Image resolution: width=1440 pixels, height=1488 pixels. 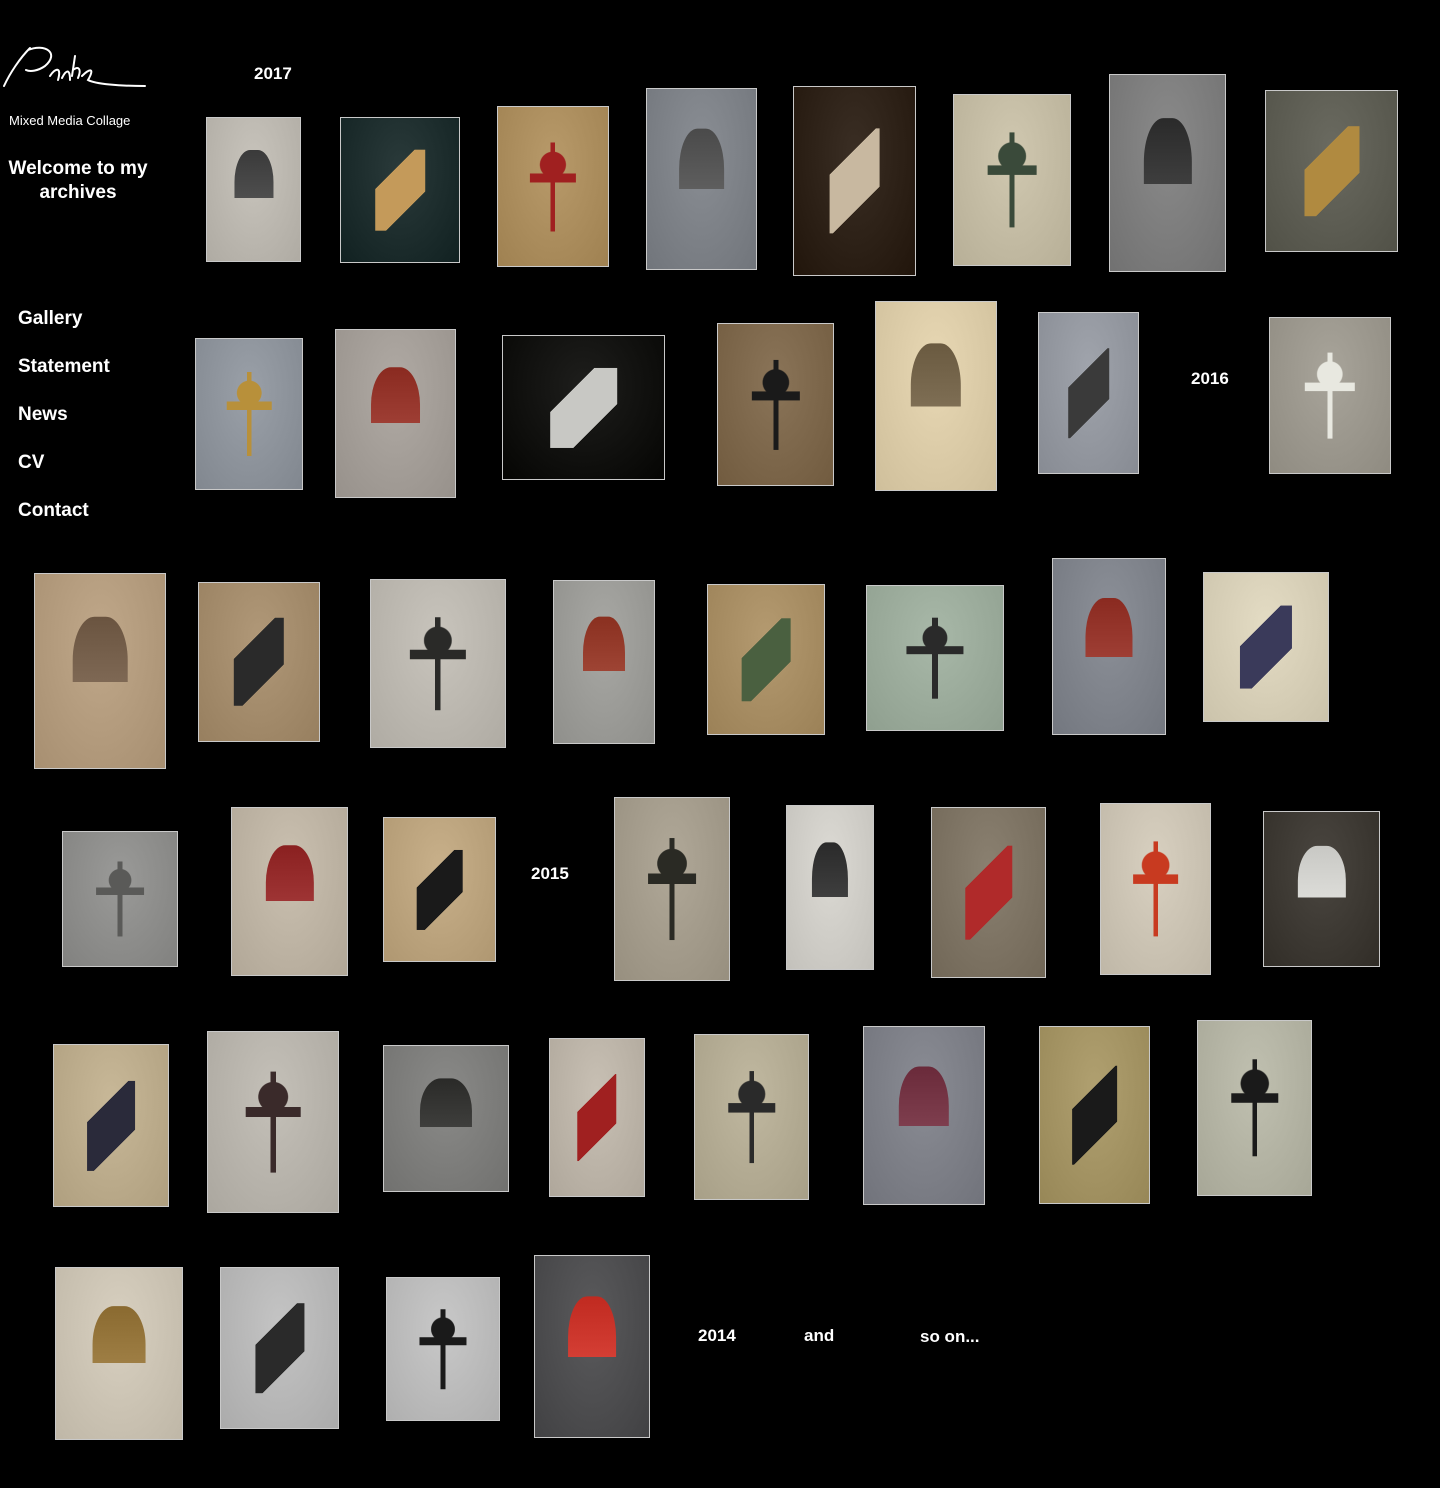 I want to click on year-label-2014: 2014, so click(x=717, y=1335).